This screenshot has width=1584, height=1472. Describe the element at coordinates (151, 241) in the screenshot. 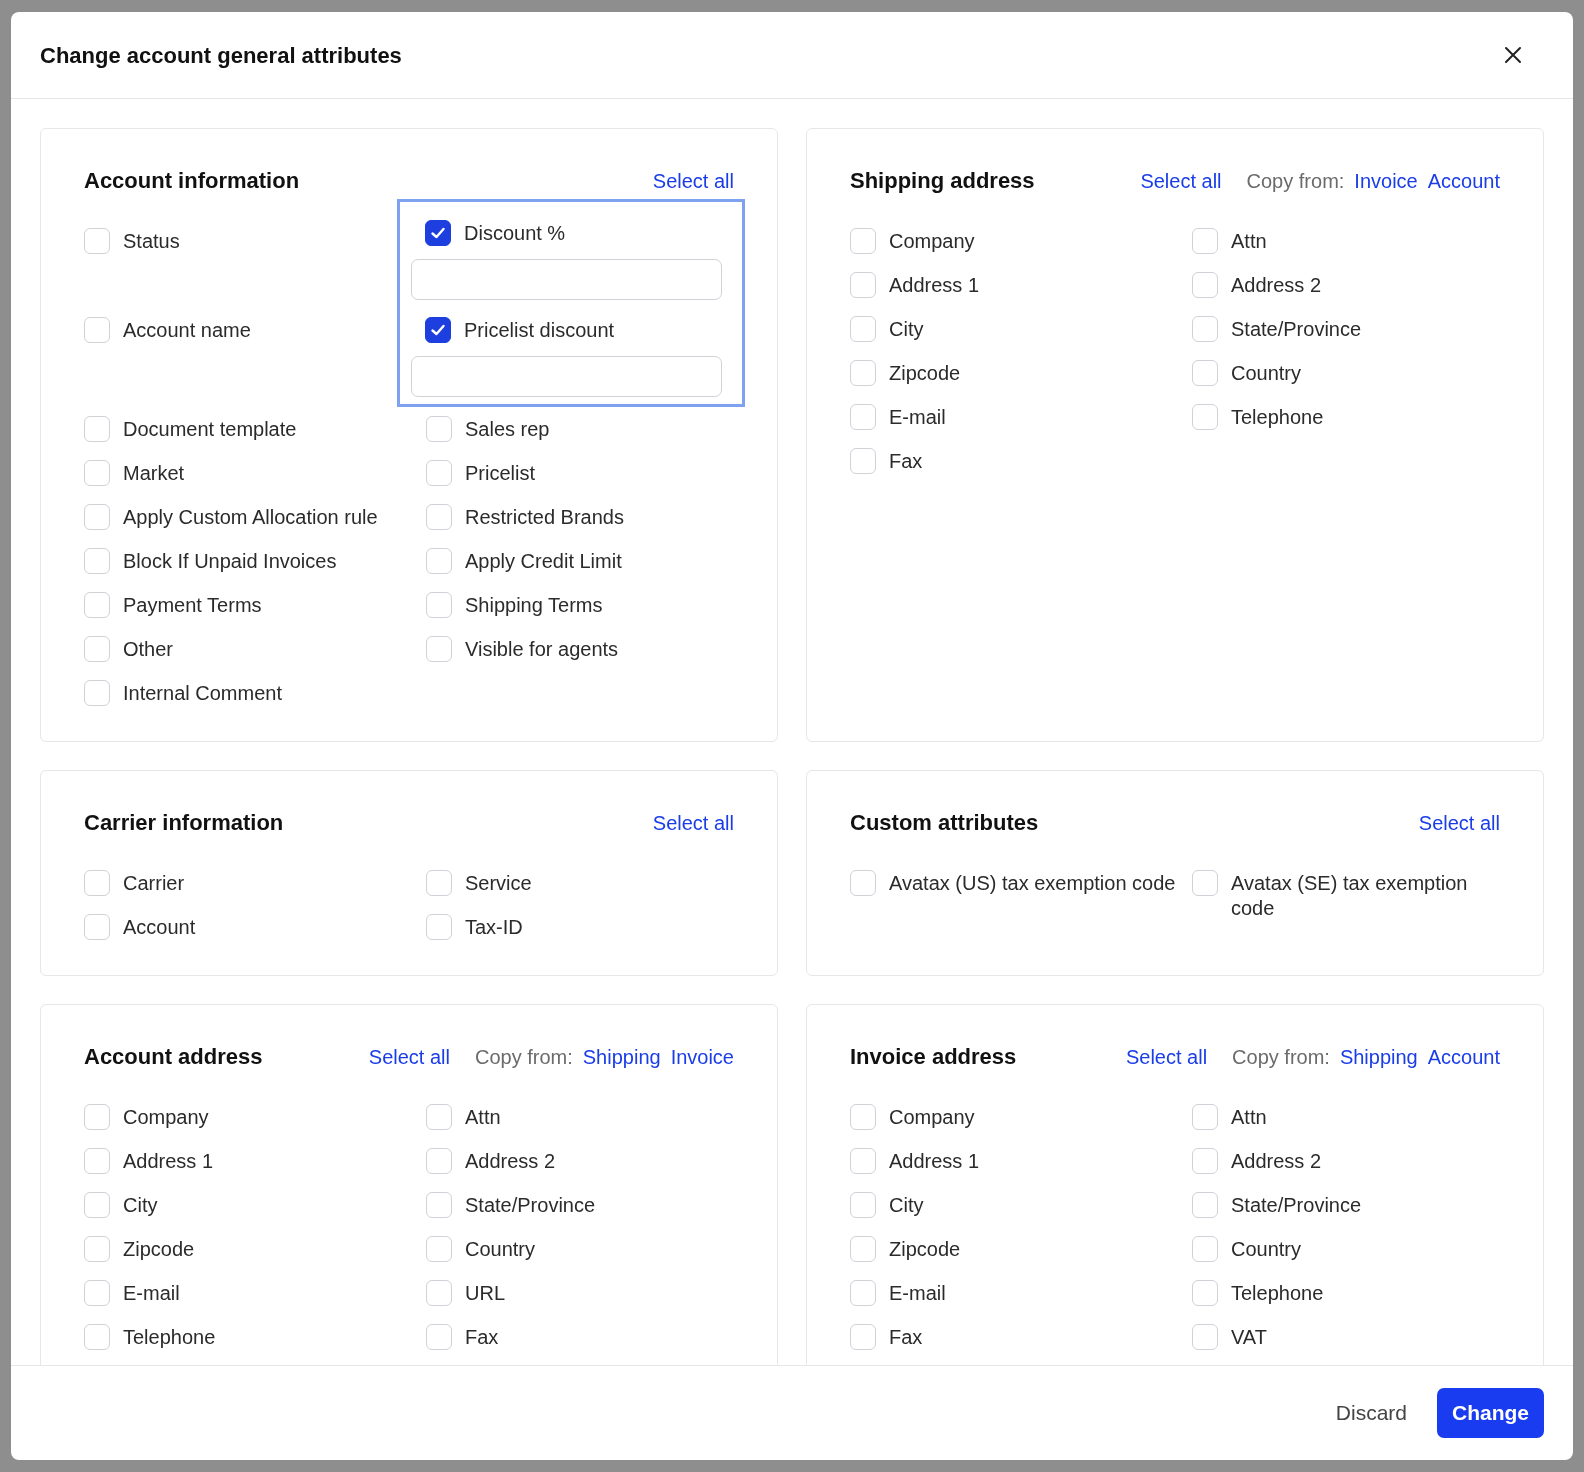

I see `checkbox-label: Status` at that location.